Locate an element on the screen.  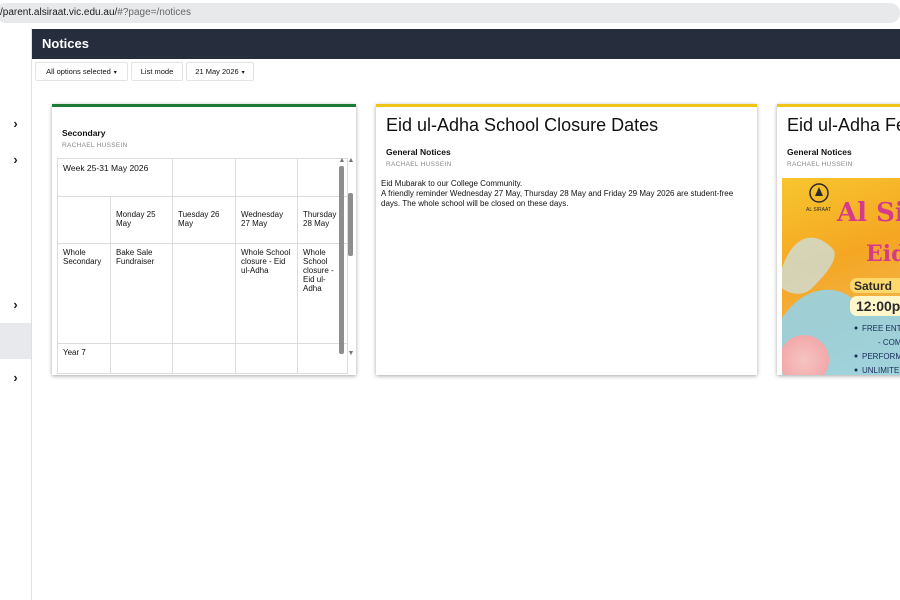
rail-item-active is located at coordinates (15, 341).